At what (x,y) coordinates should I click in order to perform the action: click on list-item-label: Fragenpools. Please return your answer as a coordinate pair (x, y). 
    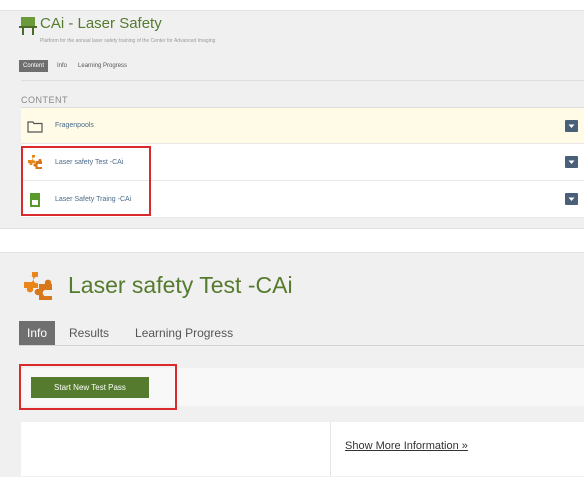
    Looking at the image, I should click on (74, 125).